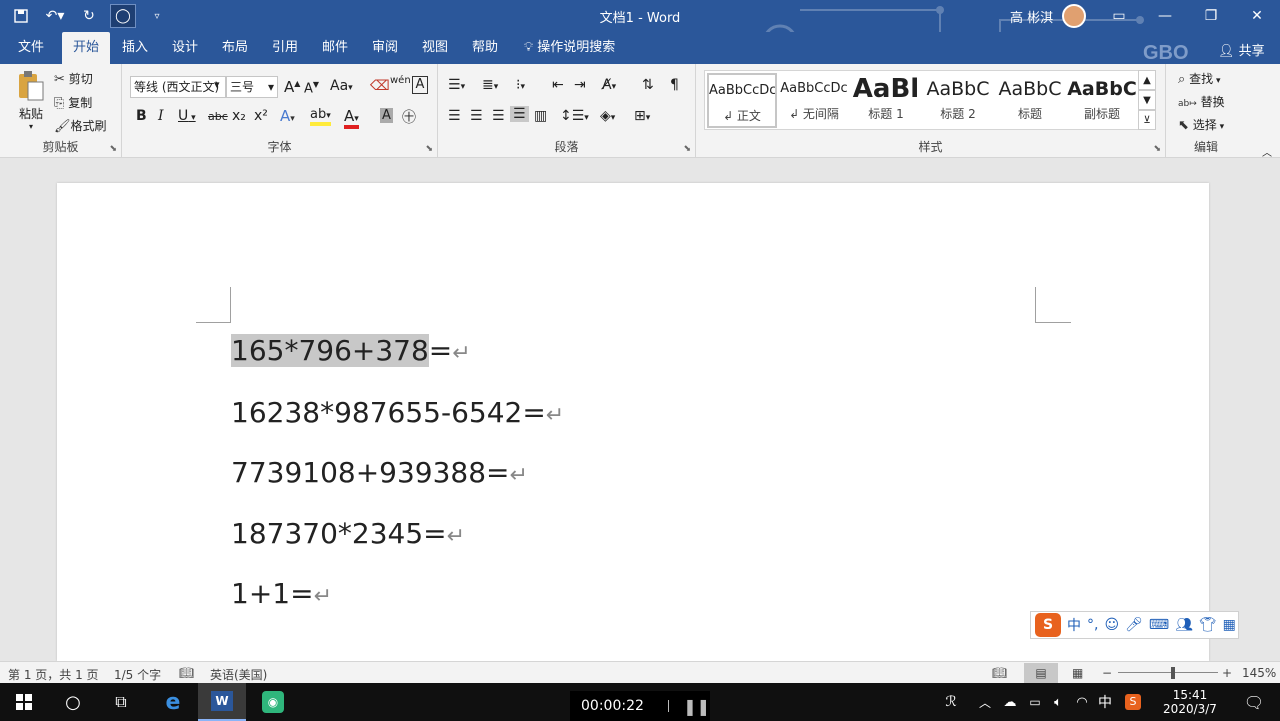  What do you see at coordinates (607, 116) in the screenshot?
I see `shading-icon: ◈▾` at bounding box center [607, 116].